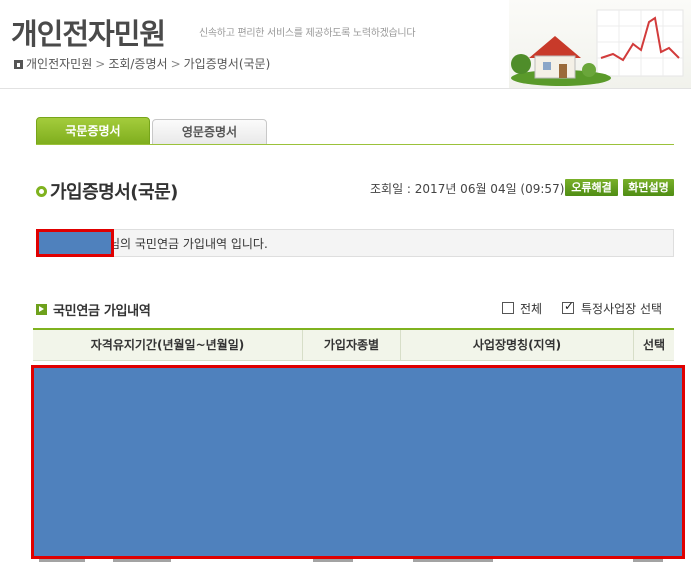 This screenshot has width=691, height=563. I want to click on header-banner-image, so click(600, 44).